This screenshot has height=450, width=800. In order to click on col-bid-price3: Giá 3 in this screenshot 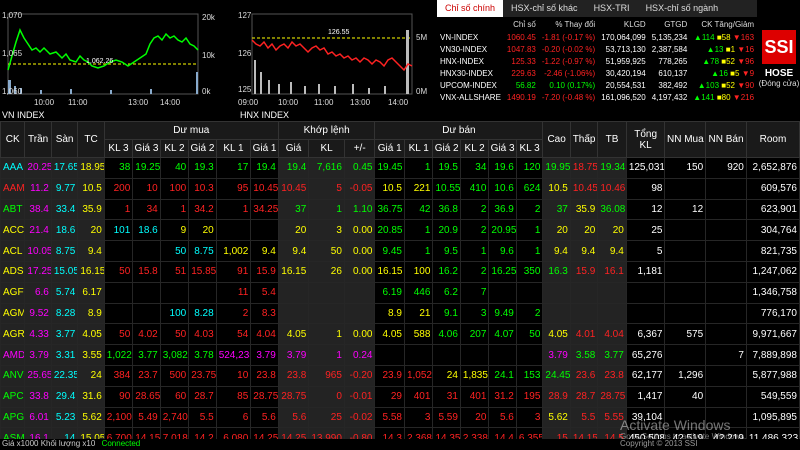, I will do `click(146, 148)`.